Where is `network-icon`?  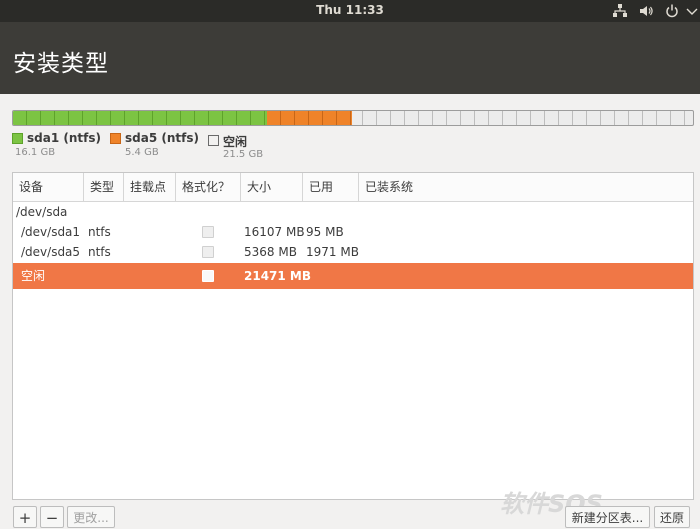 network-icon is located at coordinates (620, 11).